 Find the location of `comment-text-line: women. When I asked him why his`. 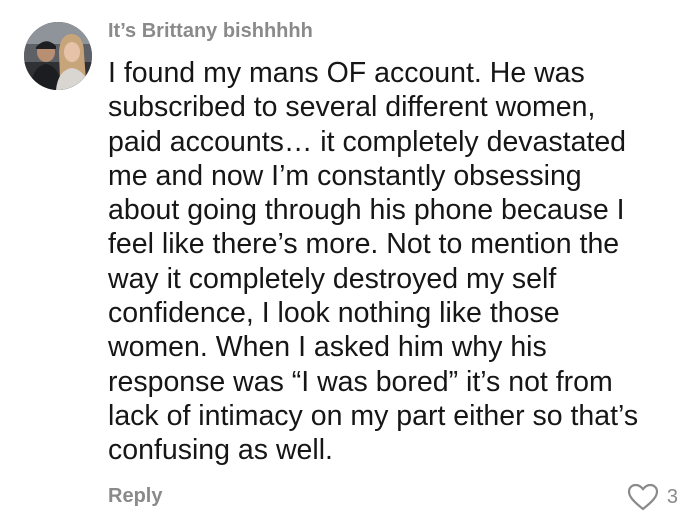

comment-text-line: women. When I asked him why his is located at coordinates (327, 347).